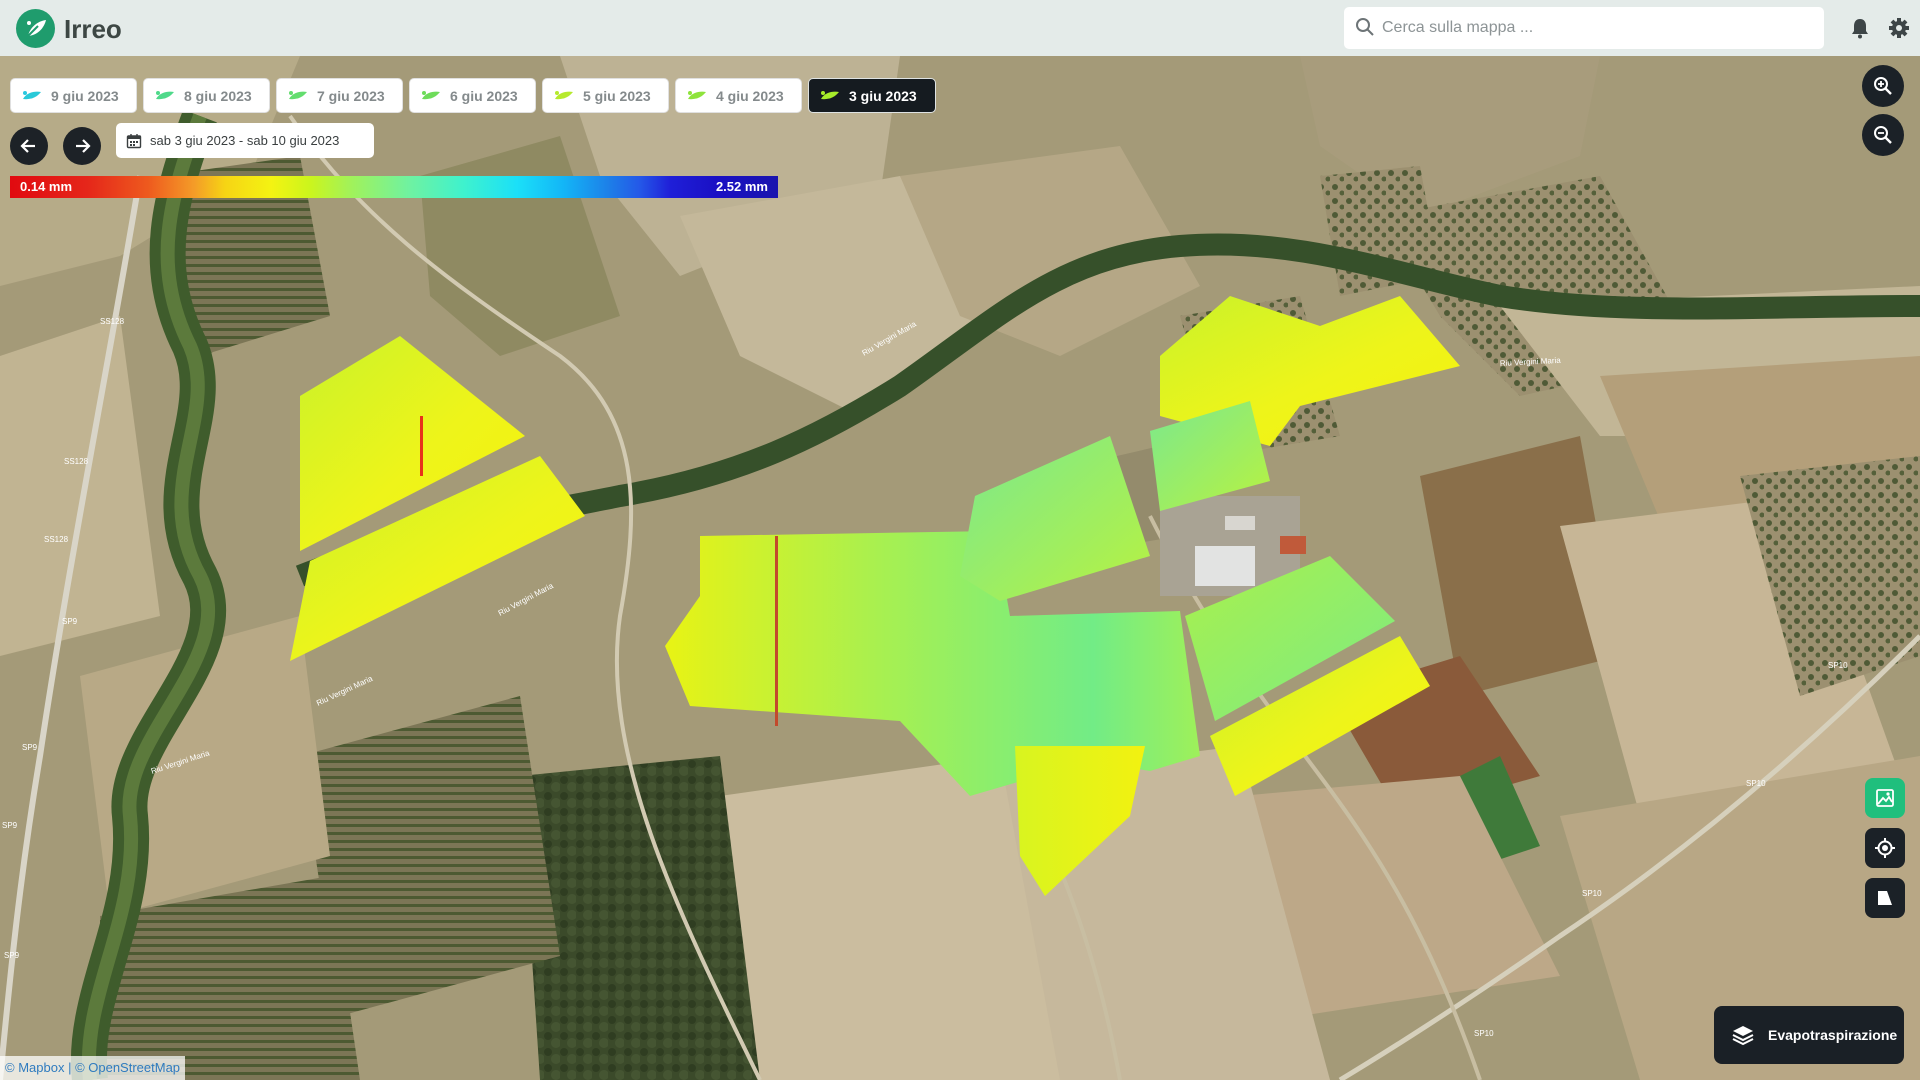 This screenshot has width=1920, height=1080. Describe the element at coordinates (1899, 28) in the screenshot. I see `gear-icon` at that location.